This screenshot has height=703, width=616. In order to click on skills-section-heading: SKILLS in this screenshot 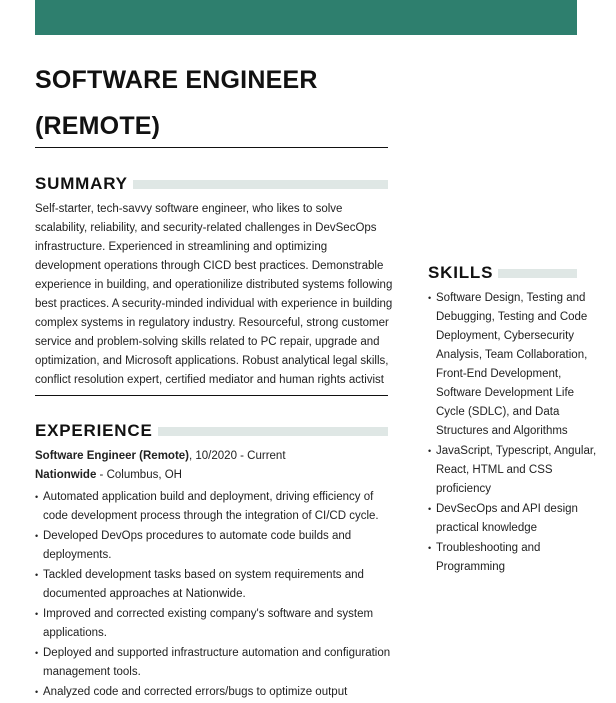, I will do `click(502, 273)`.